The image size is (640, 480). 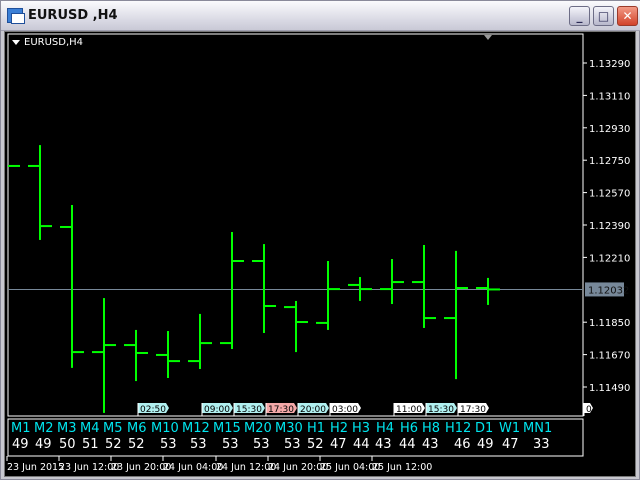 I want to click on time-marker: 02:50, so click(x=153, y=409).